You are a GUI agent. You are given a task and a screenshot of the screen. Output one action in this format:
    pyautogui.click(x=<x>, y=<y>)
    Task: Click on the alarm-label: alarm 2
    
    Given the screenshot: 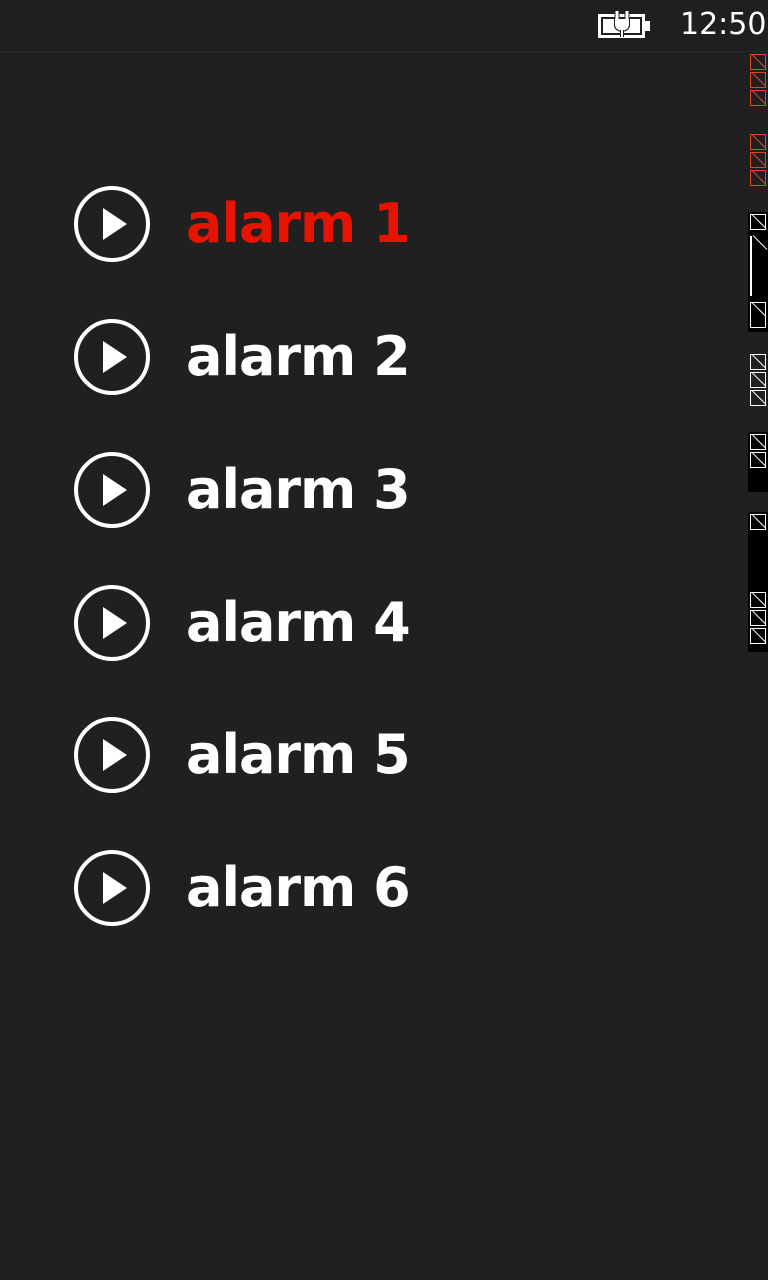 What is the action you would take?
    pyautogui.click(x=298, y=357)
    